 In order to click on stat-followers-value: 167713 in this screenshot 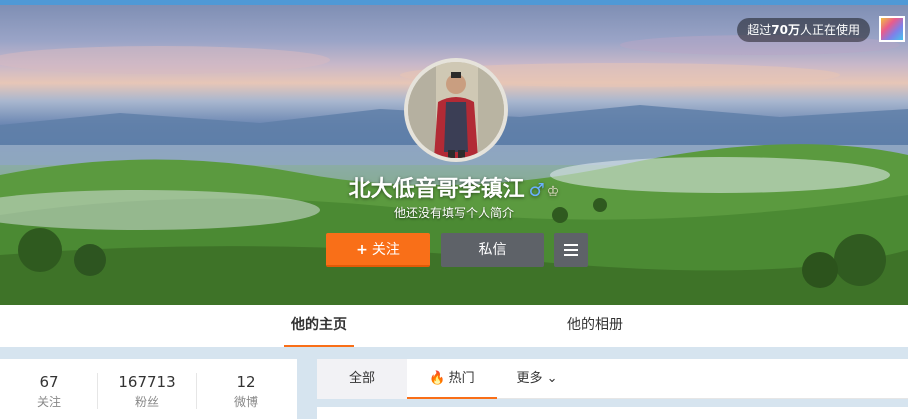, I will do `click(147, 382)`.